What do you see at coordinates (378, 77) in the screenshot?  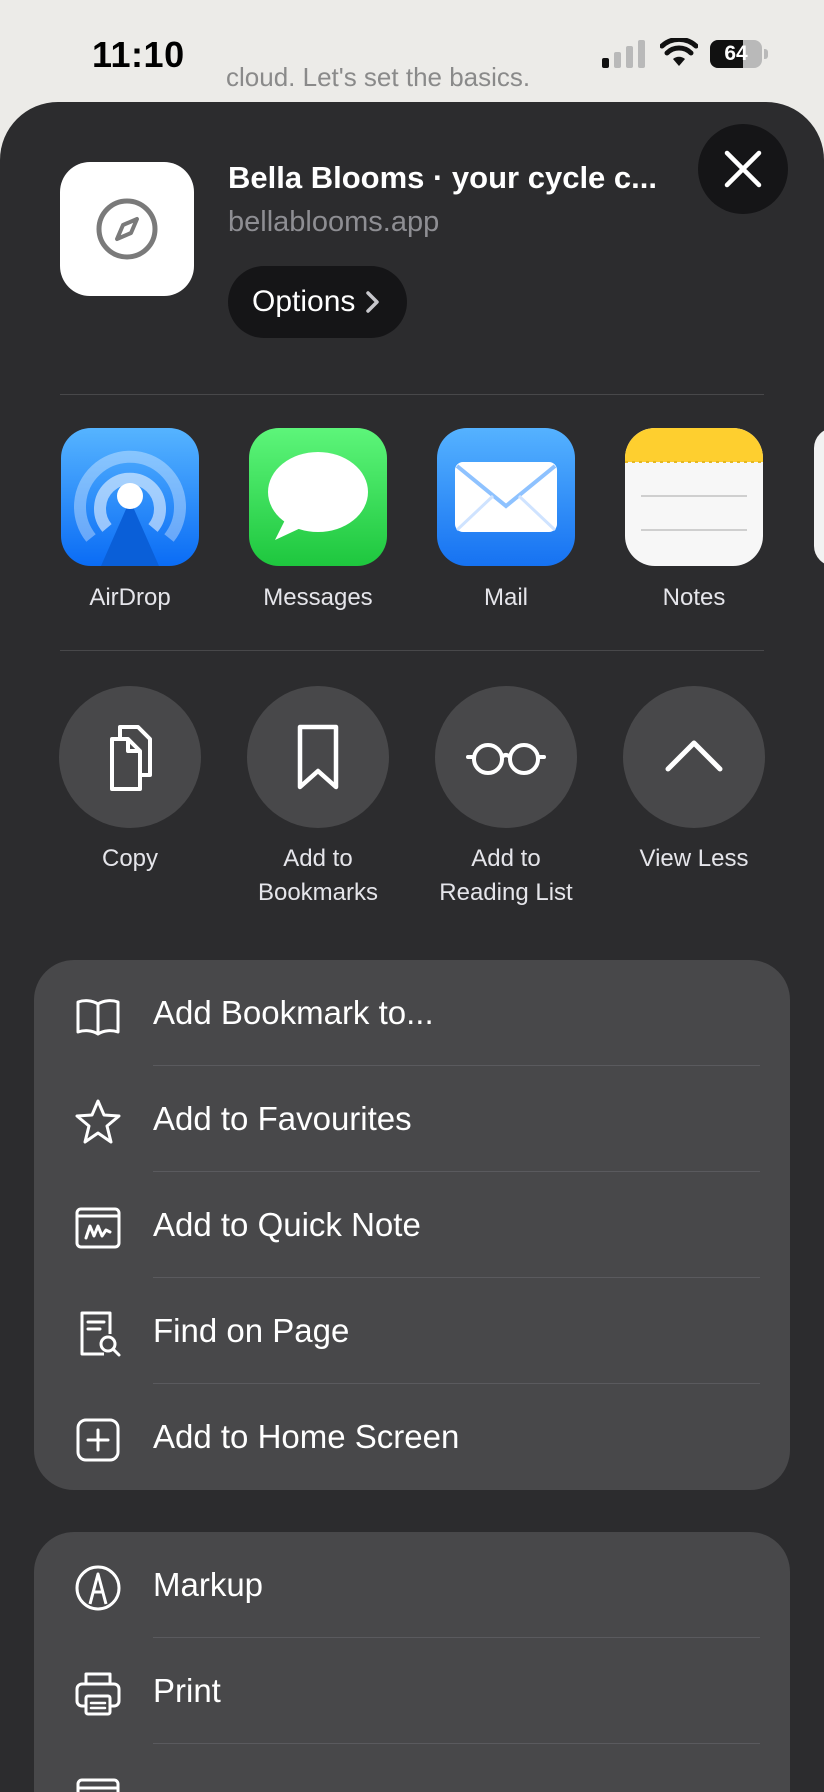 I see `background-page-text: cloud. Let's set the basics.` at bounding box center [378, 77].